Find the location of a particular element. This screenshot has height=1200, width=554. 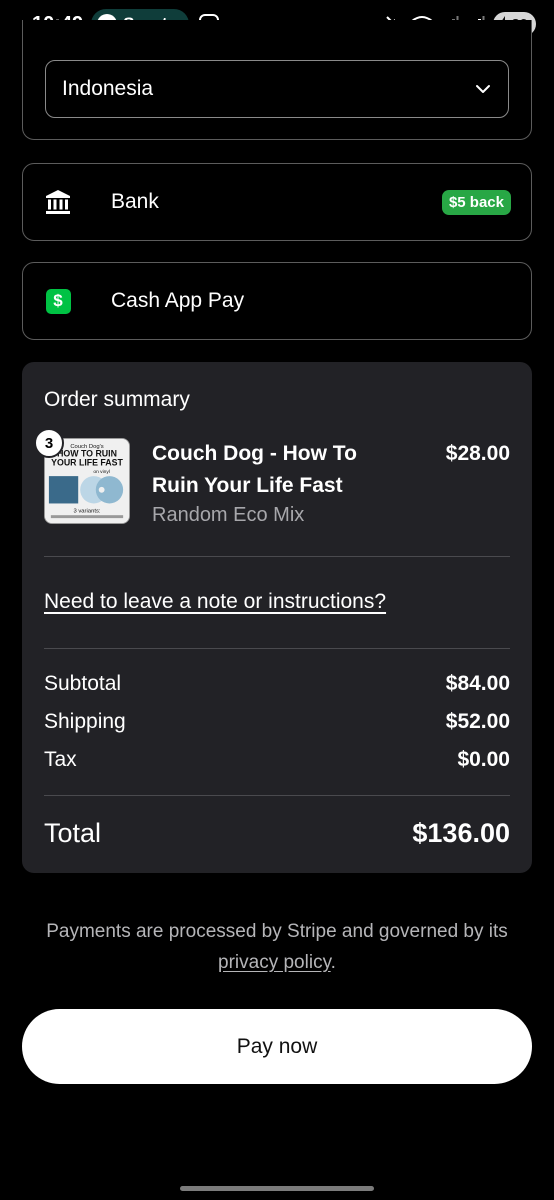

product-price: $28.00 is located at coordinates (477, 453).